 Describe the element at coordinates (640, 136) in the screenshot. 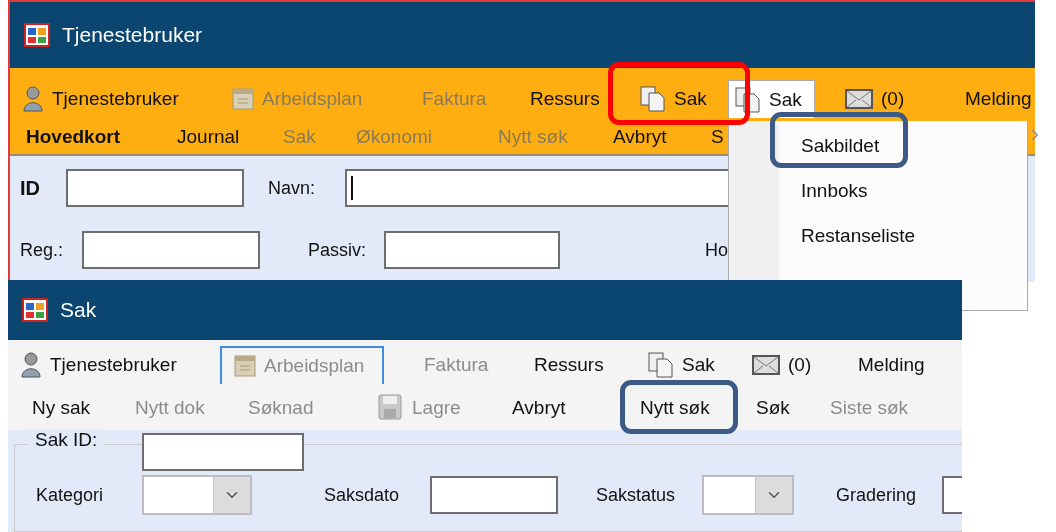

I see `toolbar-link: Avbryt` at that location.